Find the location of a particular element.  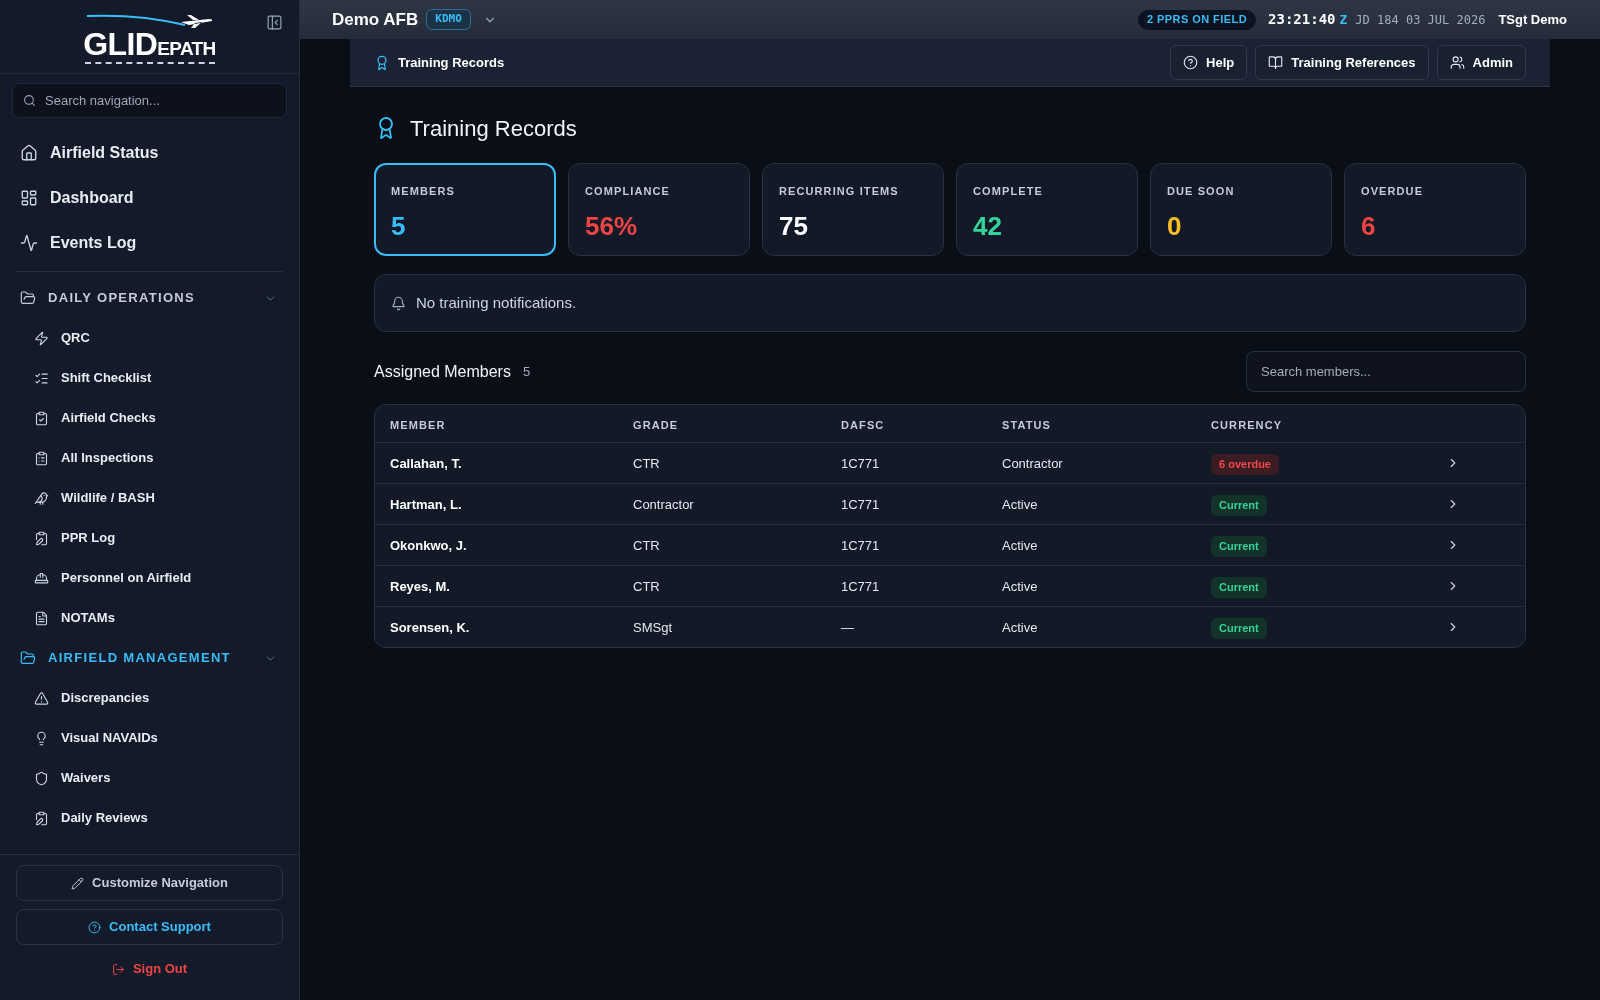

nav-item: QRC is located at coordinates (149, 338).